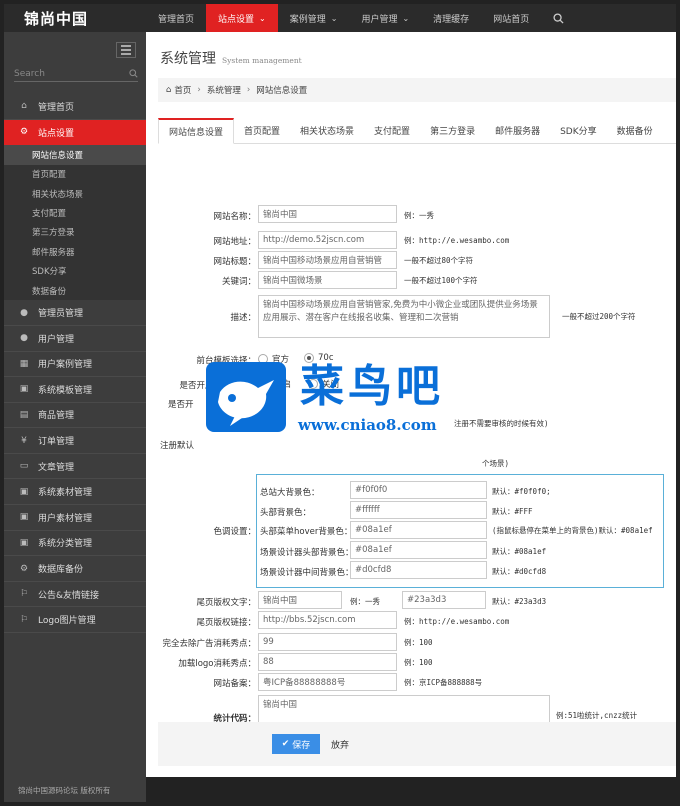  I want to click on sidebar-item-home: ⌂ 管理首页, so click(75, 107).